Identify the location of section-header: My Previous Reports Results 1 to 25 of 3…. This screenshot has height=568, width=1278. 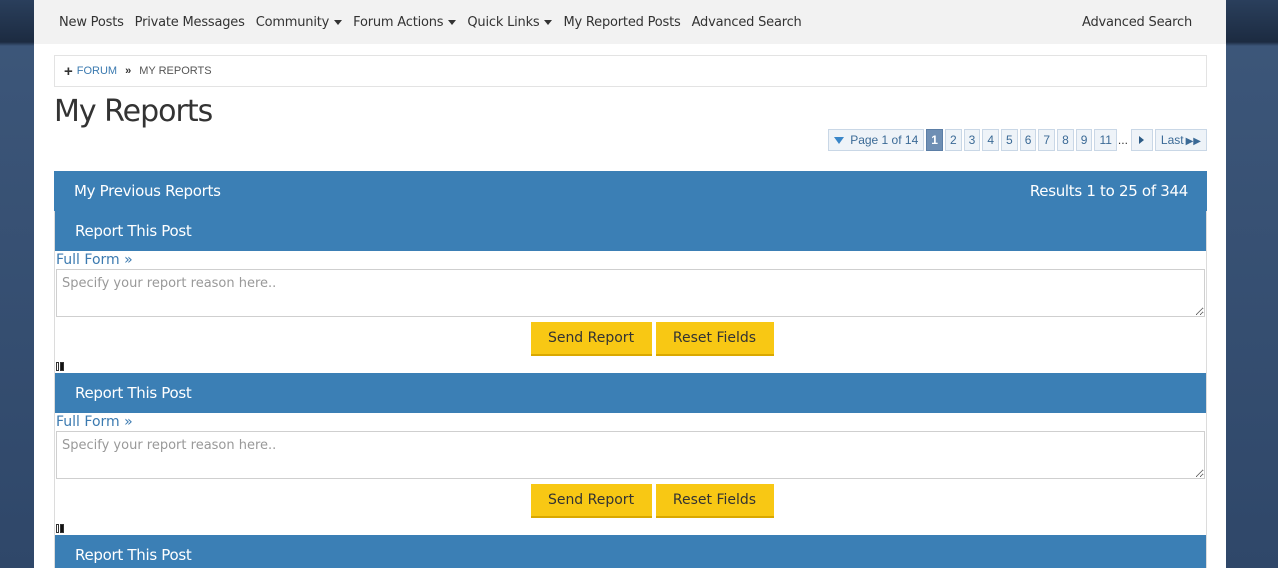
(630, 191).